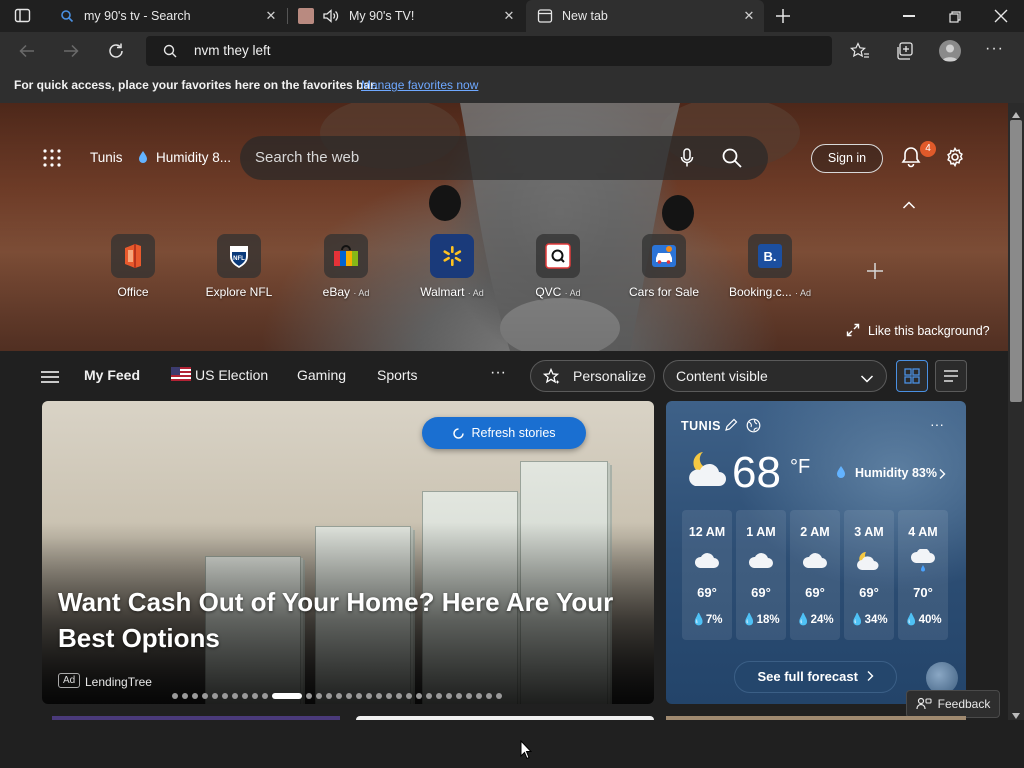  What do you see at coordinates (118, 682) in the screenshot?
I see `story-source: LendingTree` at bounding box center [118, 682].